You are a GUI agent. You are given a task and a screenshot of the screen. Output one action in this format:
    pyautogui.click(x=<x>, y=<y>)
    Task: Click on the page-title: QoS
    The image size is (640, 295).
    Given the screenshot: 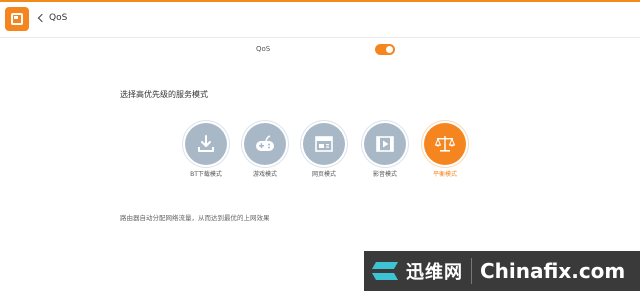 What is the action you would take?
    pyautogui.click(x=58, y=18)
    